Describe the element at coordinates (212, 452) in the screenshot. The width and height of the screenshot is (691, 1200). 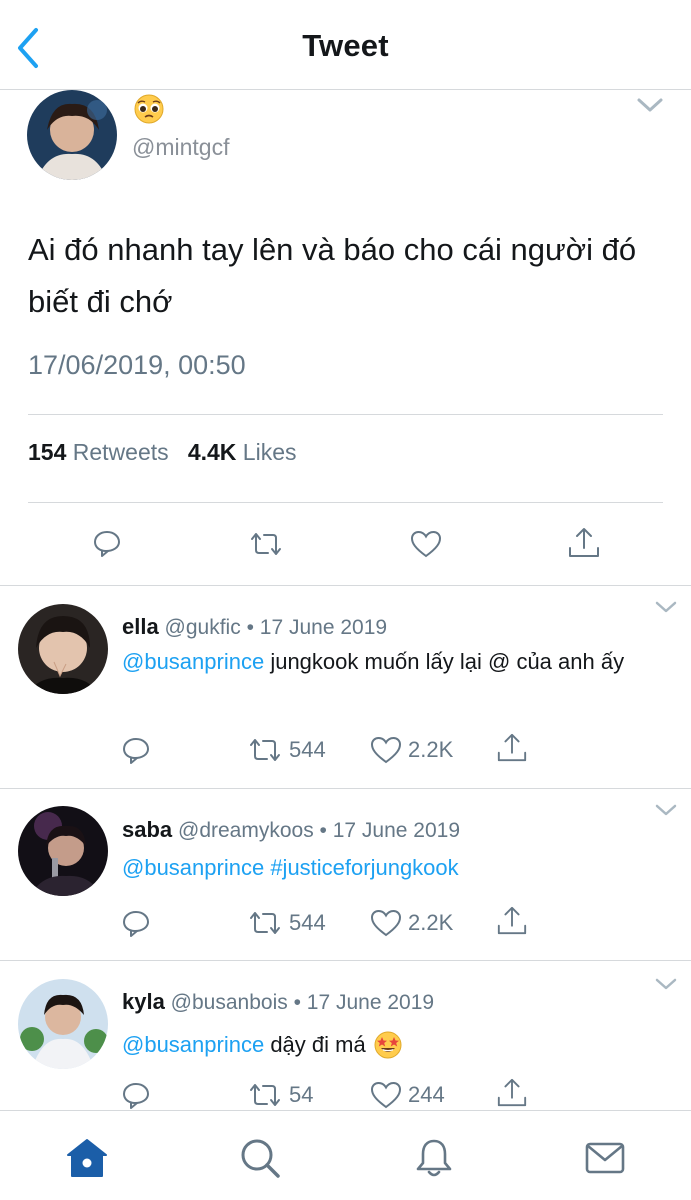
I see `likes-count: 4.4K` at that location.